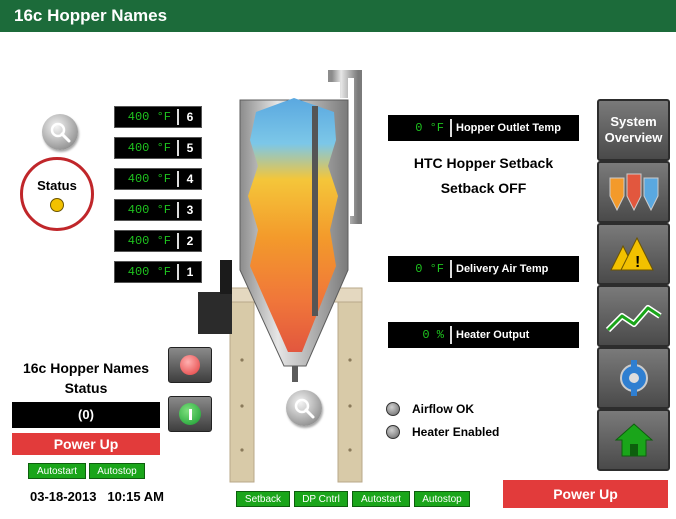  What do you see at coordinates (393, 409) in the screenshot?
I see `airflow-led` at bounding box center [393, 409].